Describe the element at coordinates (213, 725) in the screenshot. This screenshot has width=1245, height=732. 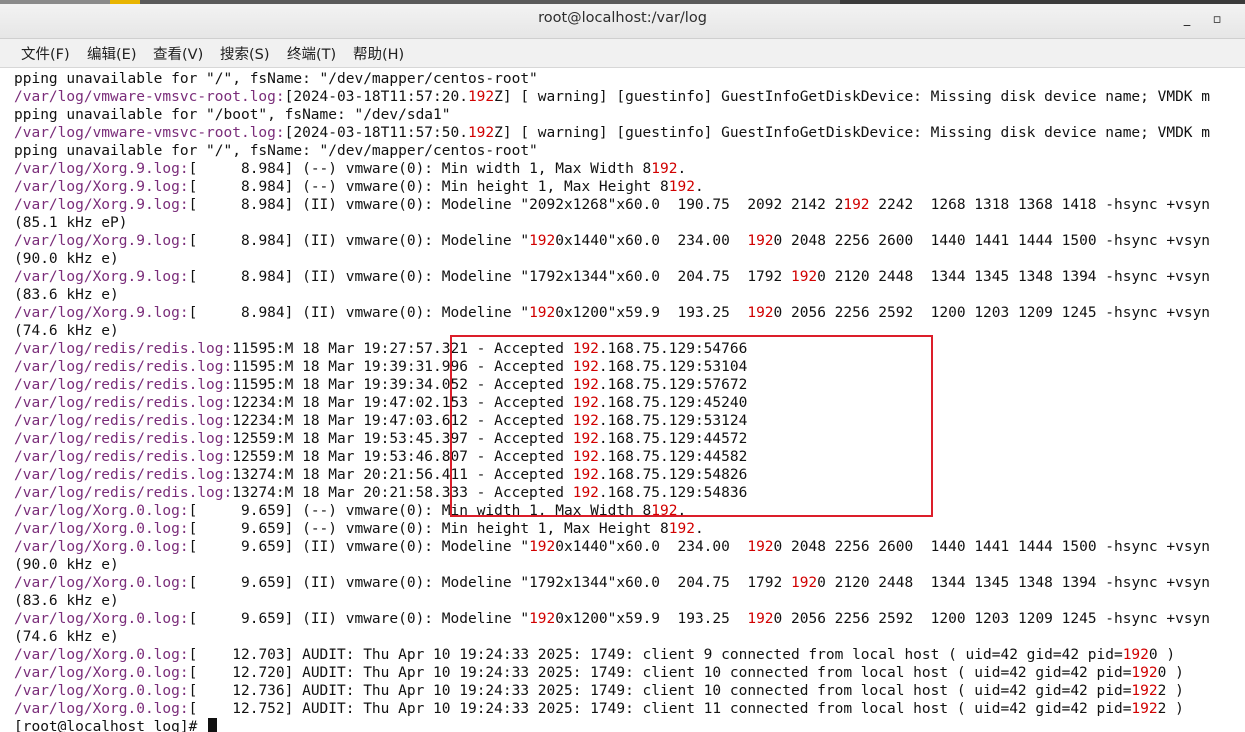
I see `text-cursor` at that location.